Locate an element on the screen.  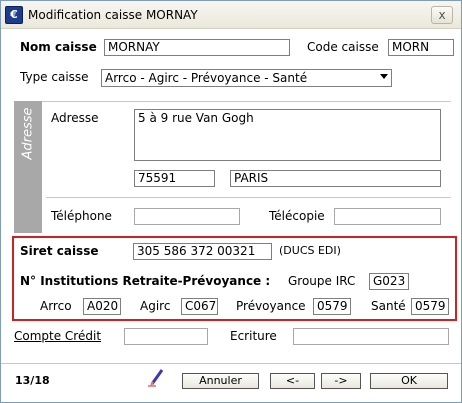
close-button: x is located at coordinates (442, 15).